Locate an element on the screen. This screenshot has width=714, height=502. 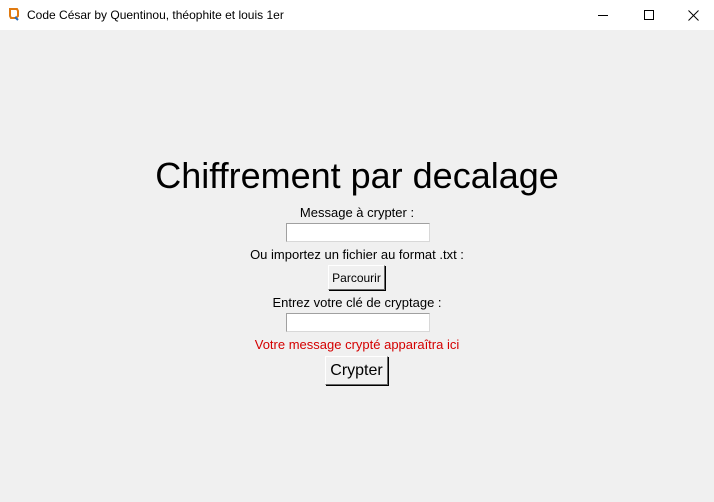
page-title: Chiffrement par decalage is located at coordinates (357, 175).